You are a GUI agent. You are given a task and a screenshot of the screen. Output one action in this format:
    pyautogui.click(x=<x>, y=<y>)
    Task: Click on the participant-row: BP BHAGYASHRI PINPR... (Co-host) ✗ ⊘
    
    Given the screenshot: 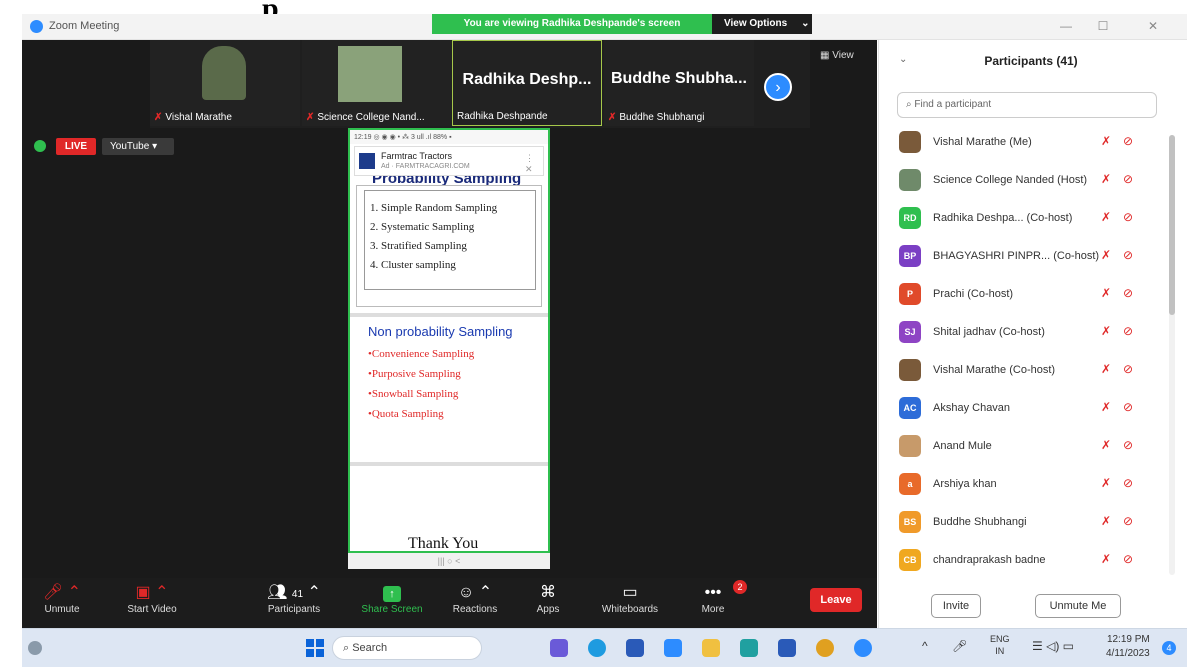 What is the action you would take?
    pyautogui.click(x=1024, y=258)
    